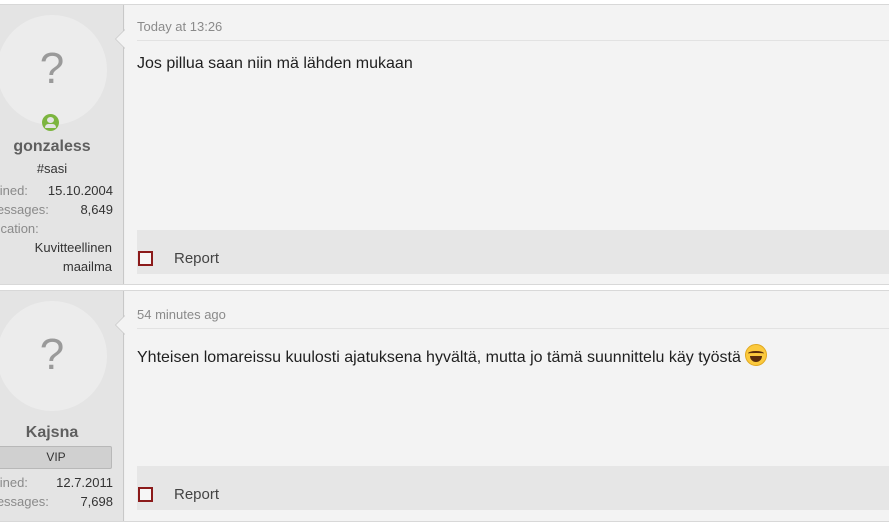  I want to click on location-line-1: Kuvitteellinen, so click(73, 247).